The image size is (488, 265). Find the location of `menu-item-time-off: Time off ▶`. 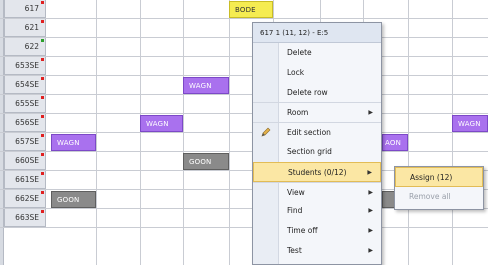

menu-item-time-off: Time off ▶ is located at coordinates (317, 231).